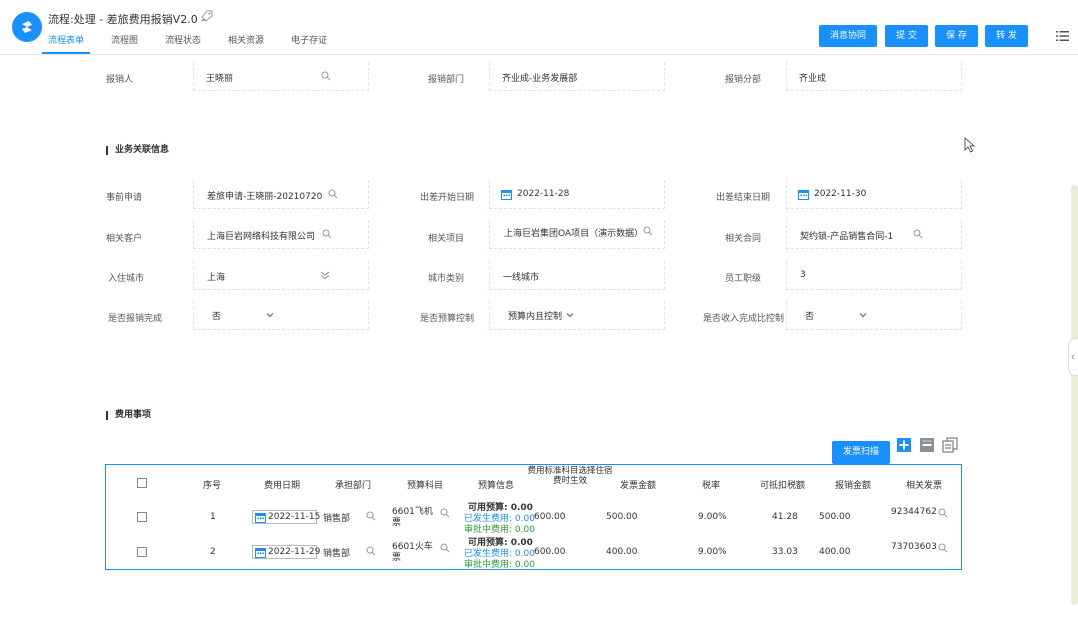 Image resolution: width=1078 pixels, height=619 pixels. Describe the element at coordinates (577, 194) in the screenshot. I see `start-date-field: 2022-11-28` at that location.